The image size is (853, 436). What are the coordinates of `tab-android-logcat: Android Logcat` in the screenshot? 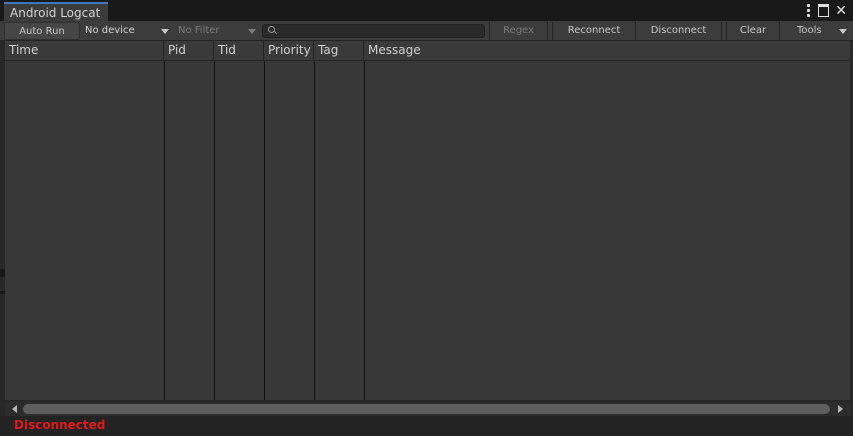 It's located at (56, 11).